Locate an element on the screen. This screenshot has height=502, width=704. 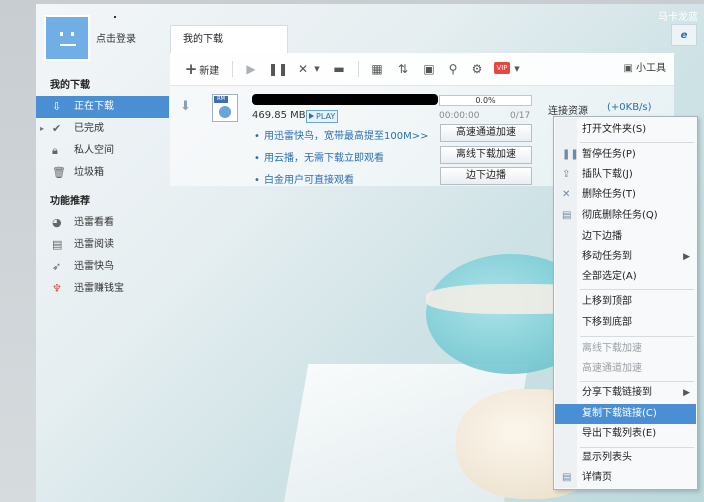
menu-item-move-top: 上移到顶部 is located at coordinates (625, 302).